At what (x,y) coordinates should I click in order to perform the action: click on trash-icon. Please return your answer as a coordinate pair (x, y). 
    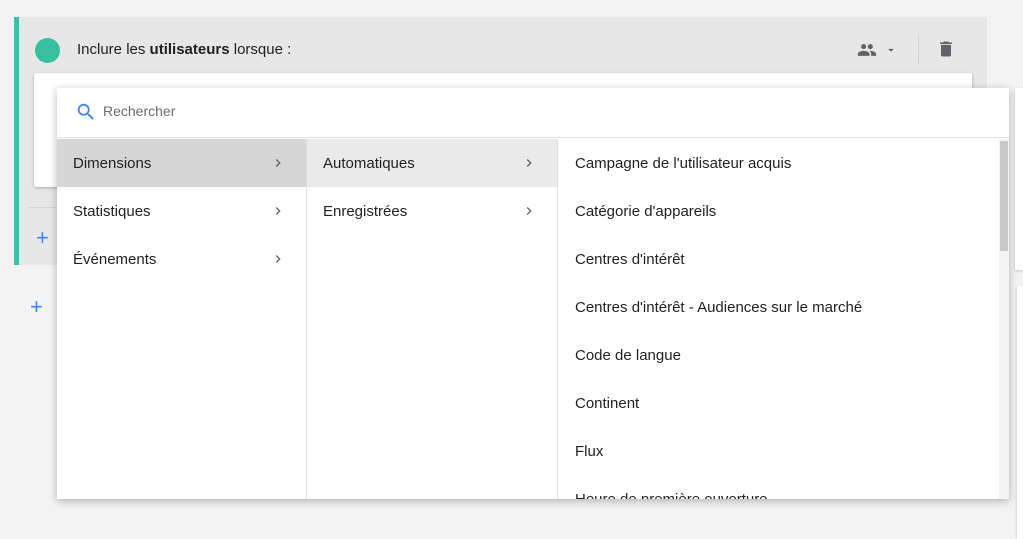
    Looking at the image, I should click on (946, 49).